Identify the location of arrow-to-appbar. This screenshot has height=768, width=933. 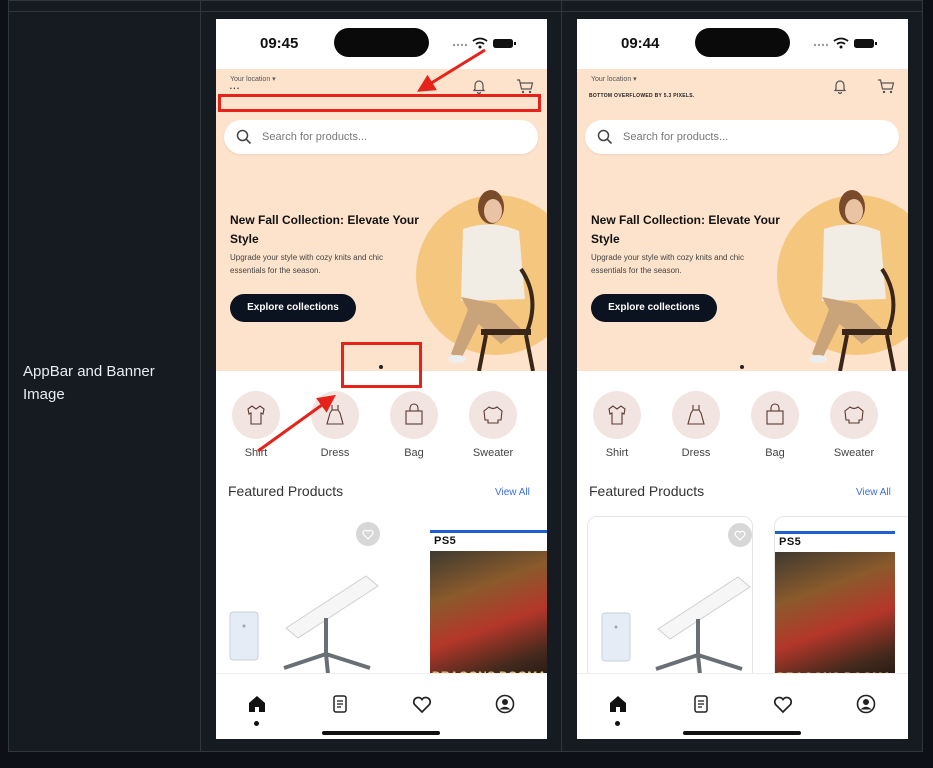
(451, 70).